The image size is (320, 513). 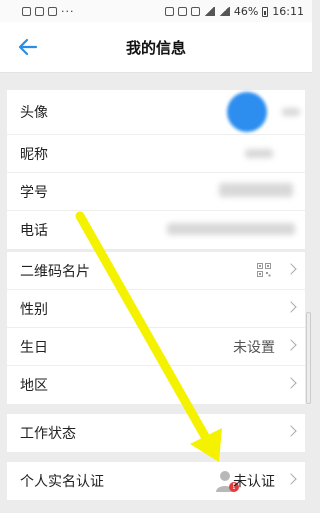 I want to click on avatar-label: 头像, so click(x=34, y=113).